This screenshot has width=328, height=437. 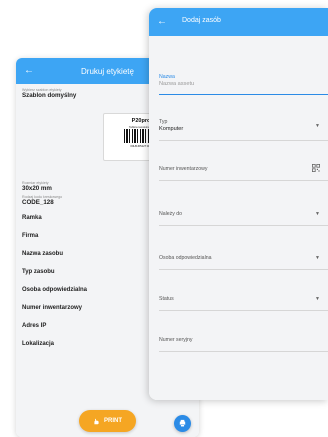 I want to click on inventory-underline, so click(x=243, y=180).